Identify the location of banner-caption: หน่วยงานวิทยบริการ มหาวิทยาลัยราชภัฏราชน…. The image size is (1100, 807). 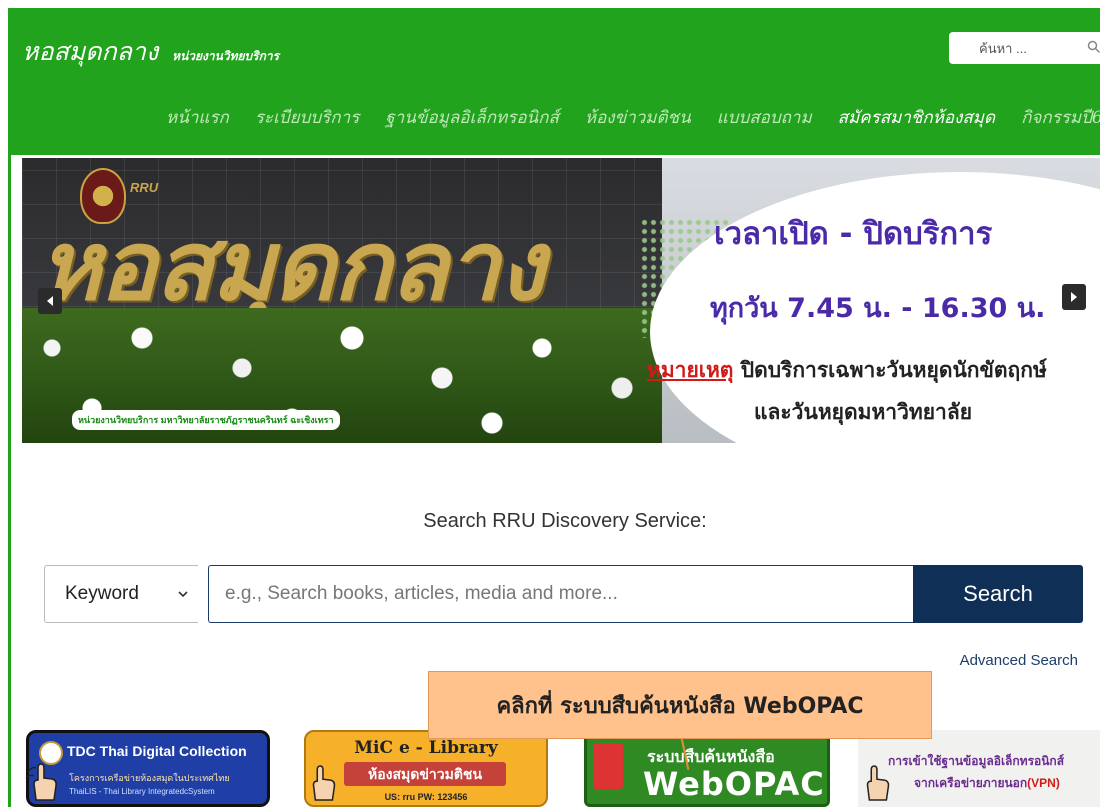
(206, 420).